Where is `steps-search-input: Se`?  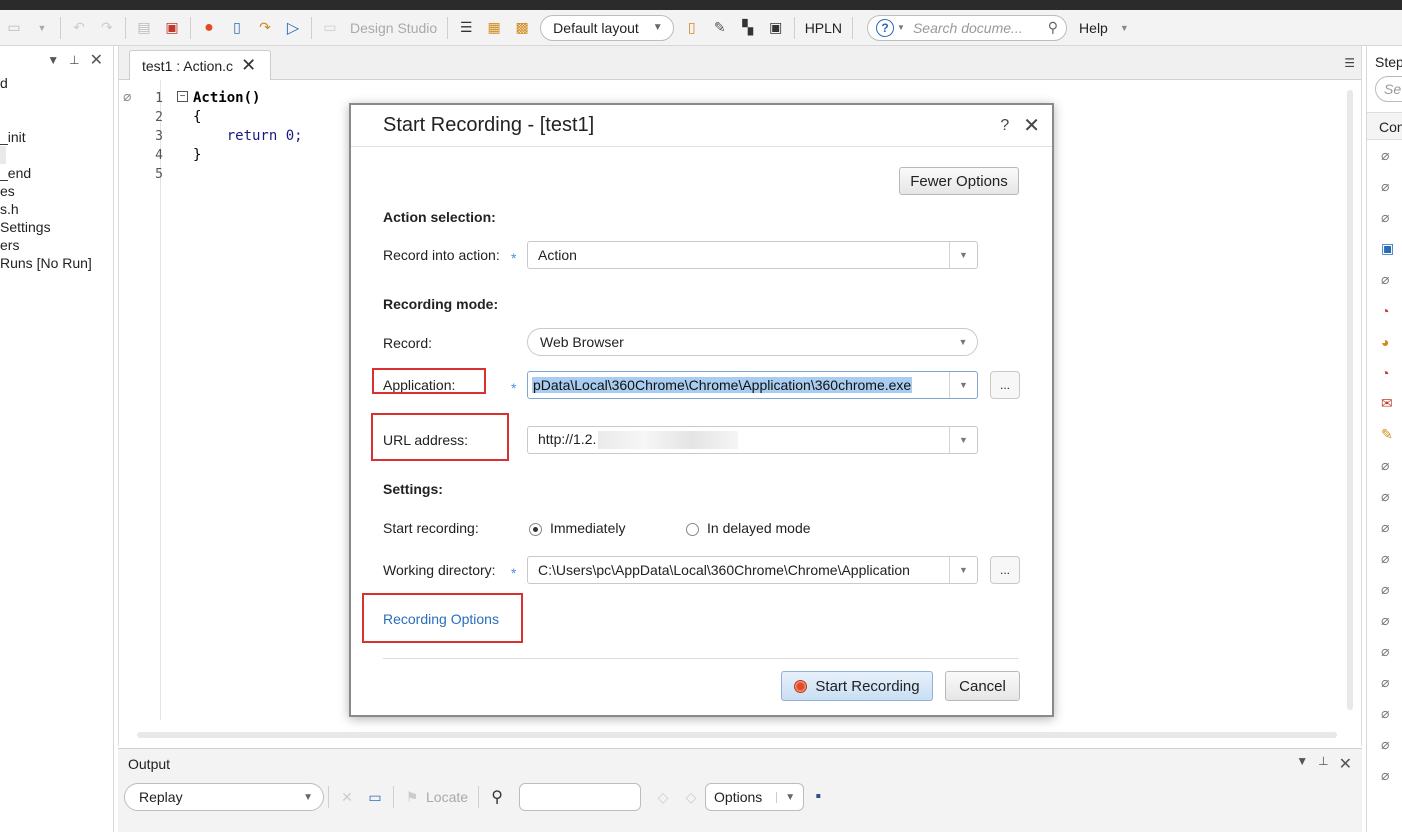
steps-search-input: Se is located at coordinates (1388, 89).